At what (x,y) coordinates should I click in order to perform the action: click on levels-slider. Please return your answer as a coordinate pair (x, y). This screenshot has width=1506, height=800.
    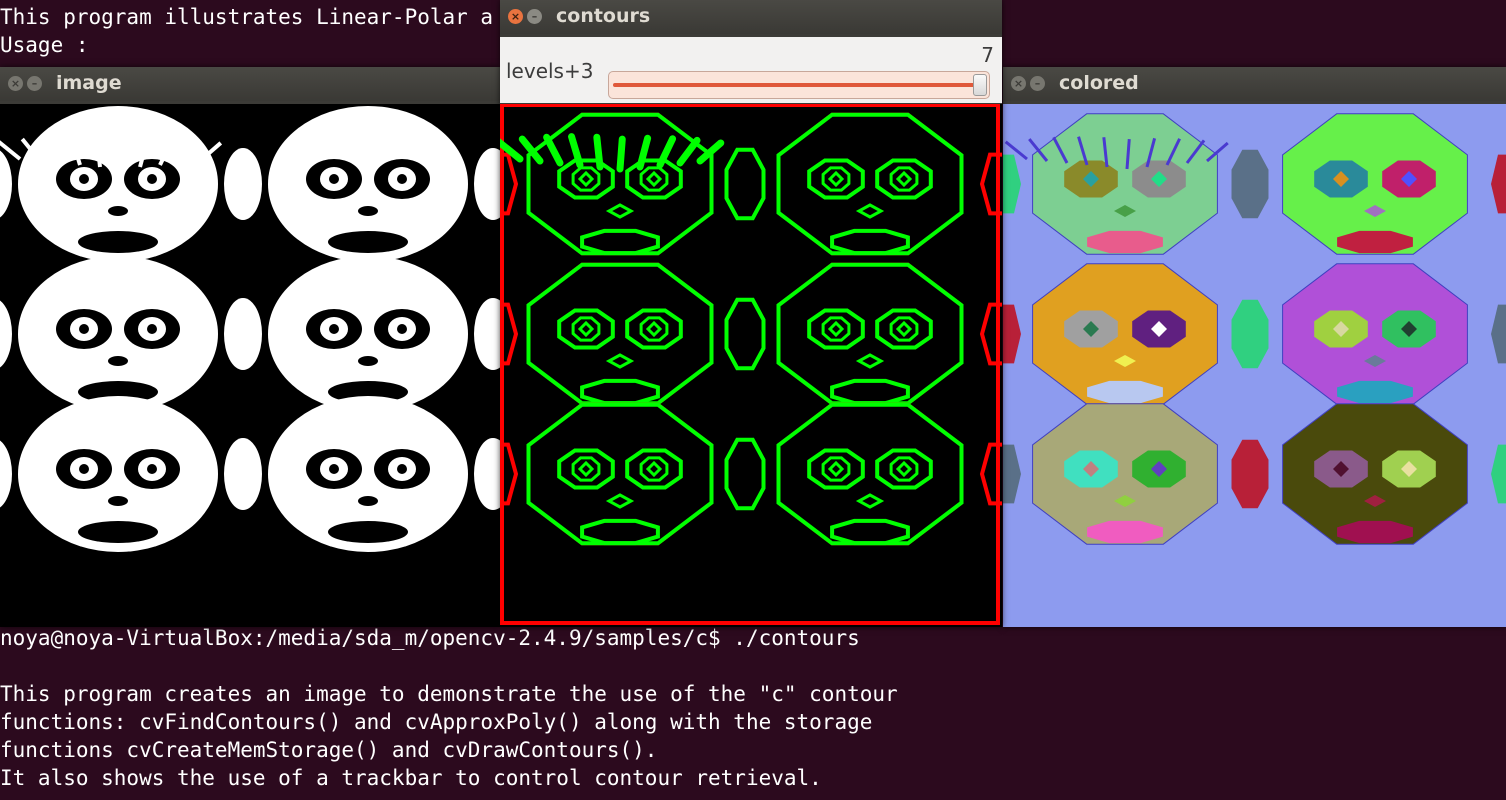
    Looking at the image, I should click on (799, 85).